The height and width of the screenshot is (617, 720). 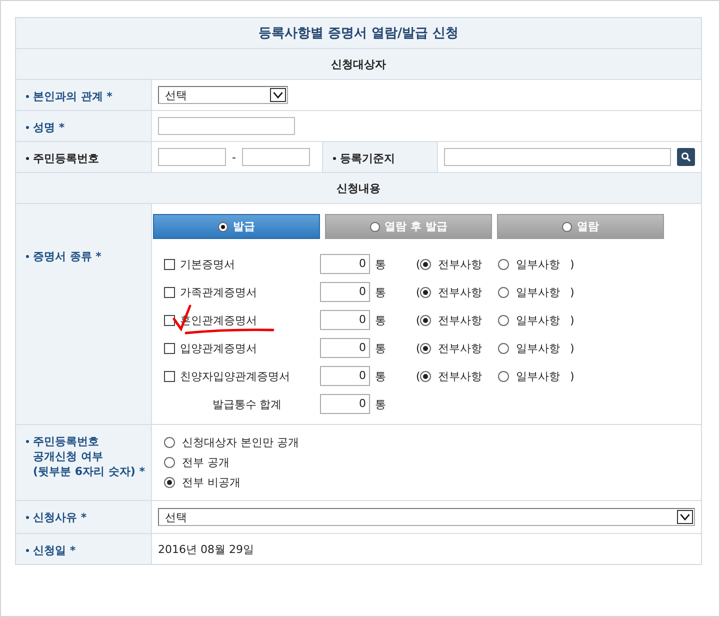 I want to click on certificate-name: 친양자입양관계증명서, so click(x=235, y=376).